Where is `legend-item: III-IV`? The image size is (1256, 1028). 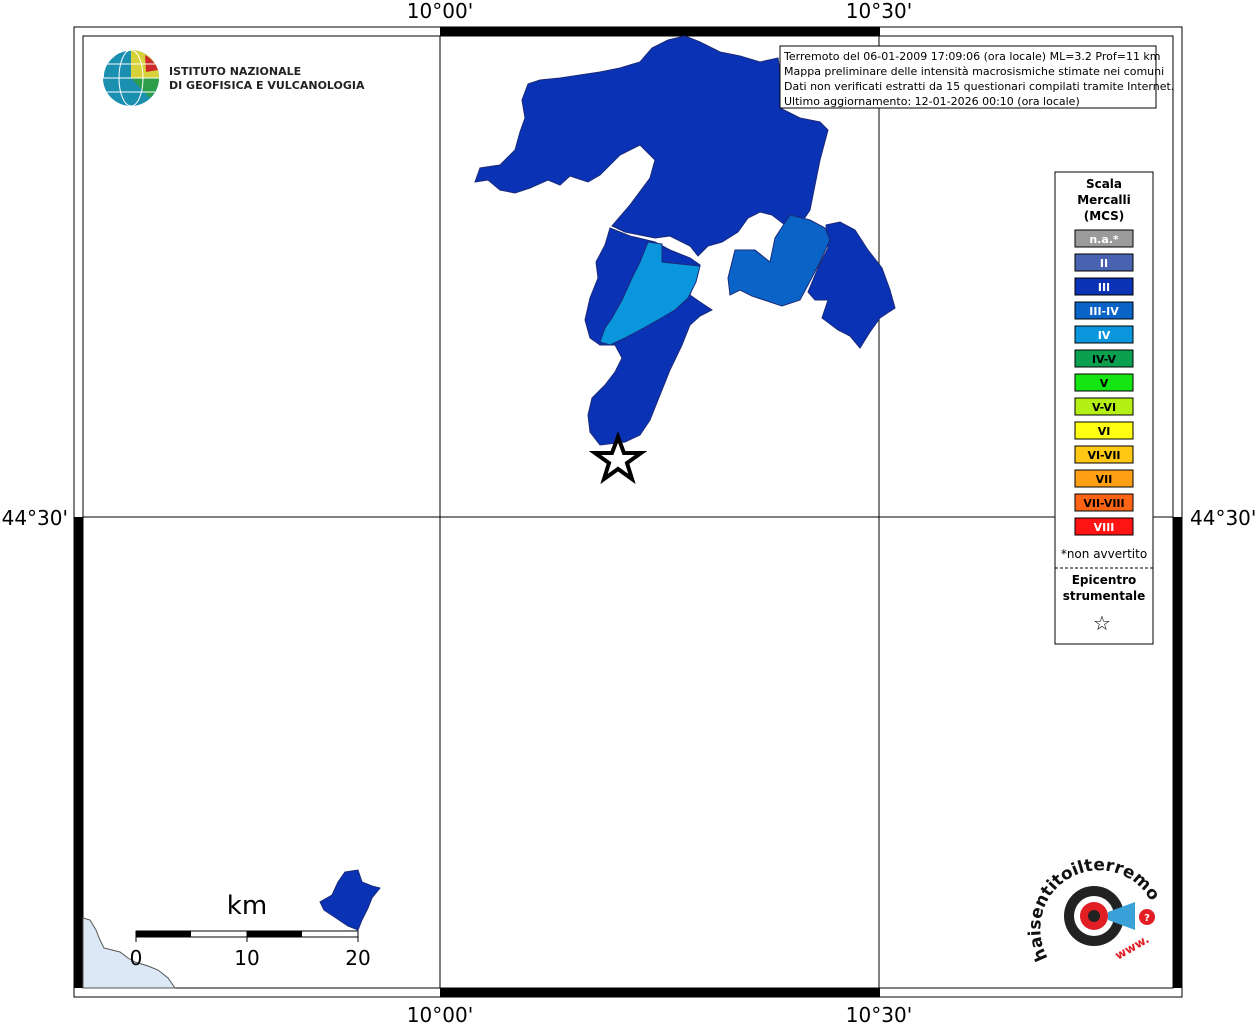
legend-item: III-IV is located at coordinates (1104, 310).